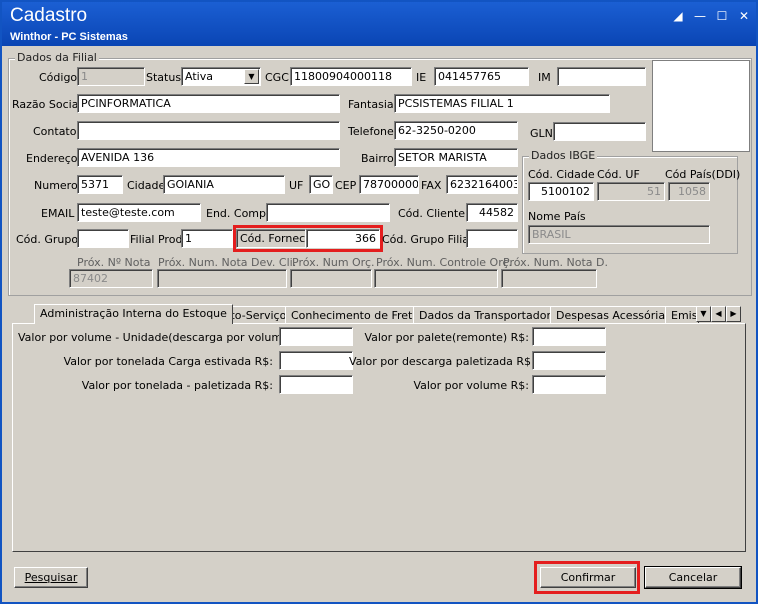 The image size is (758, 604). I want to click on descarga-paletizada-field, so click(569, 360).